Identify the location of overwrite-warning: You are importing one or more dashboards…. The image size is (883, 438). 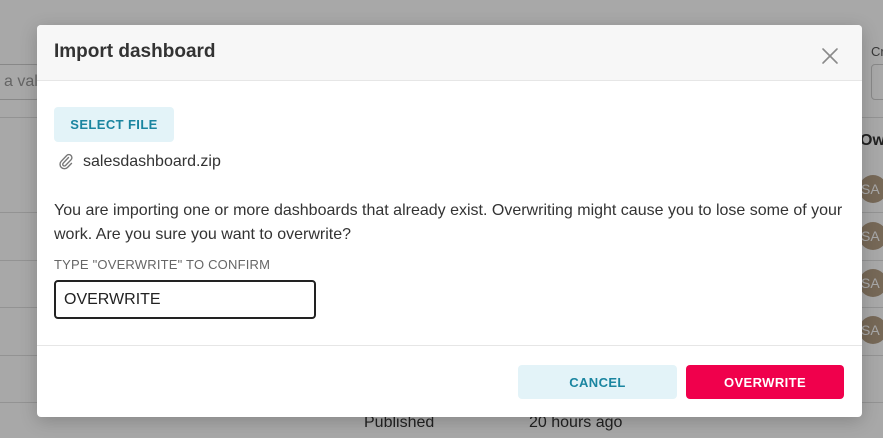
(448, 222).